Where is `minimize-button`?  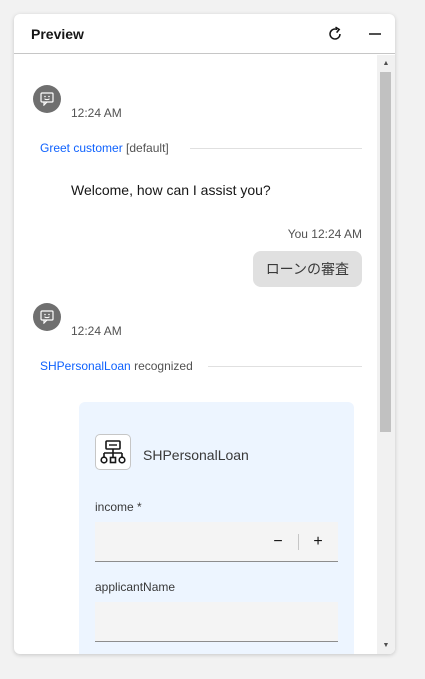 minimize-button is located at coordinates (375, 34).